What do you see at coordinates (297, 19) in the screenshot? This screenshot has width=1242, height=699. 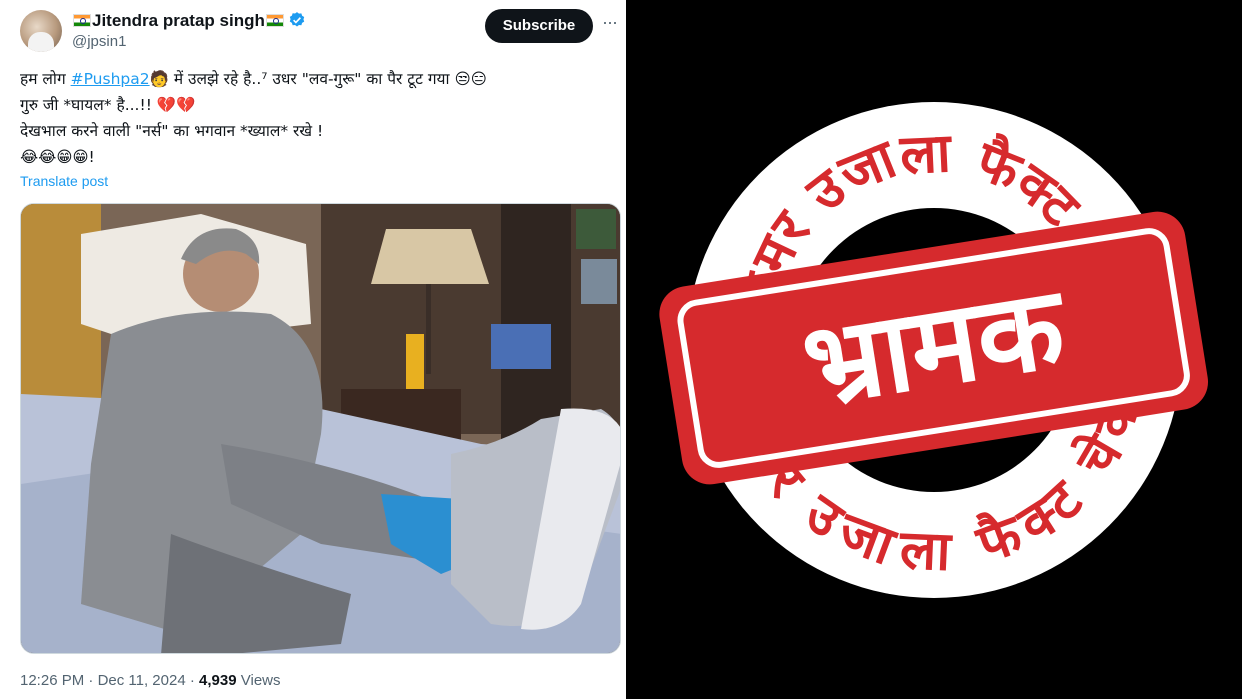 I see `verified-badge-icon` at bounding box center [297, 19].